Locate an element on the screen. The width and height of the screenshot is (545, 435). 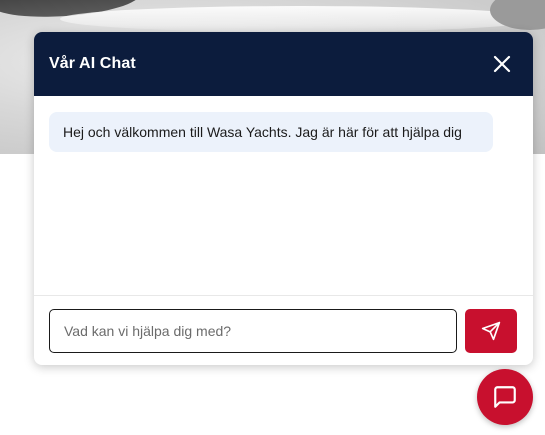
close-icon is located at coordinates (502, 64).